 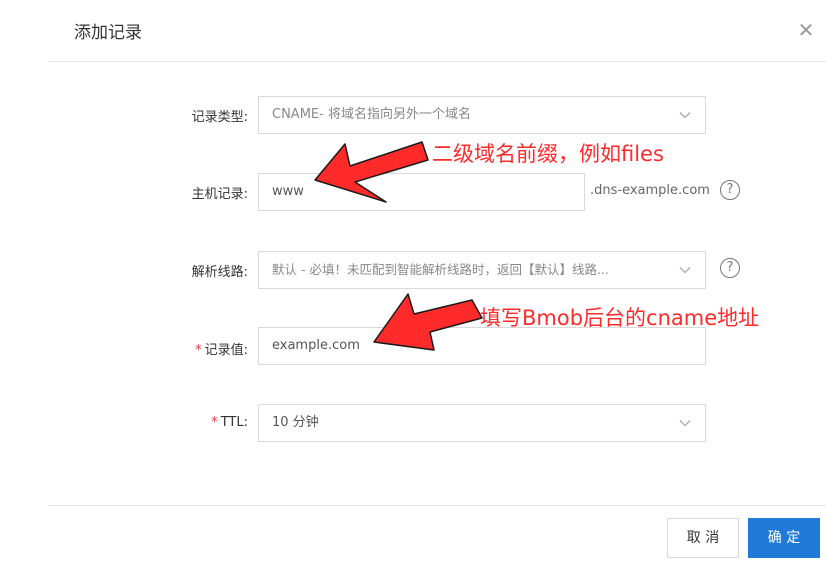 What do you see at coordinates (482, 423) in the screenshot?
I see `ttl-select: 10 分钟` at bounding box center [482, 423].